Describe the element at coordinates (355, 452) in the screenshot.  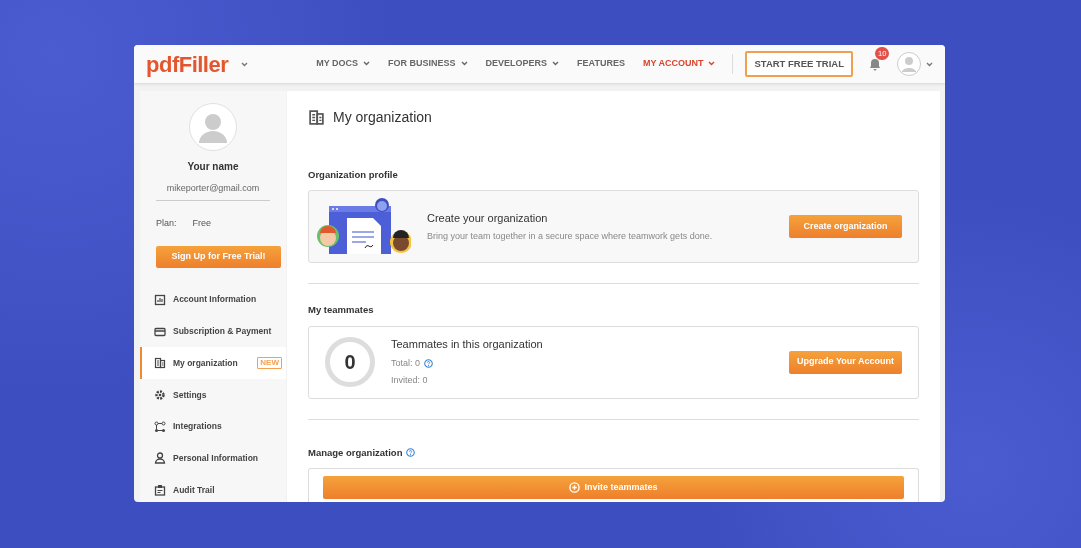
I see `section-heading: Manage organization` at that location.